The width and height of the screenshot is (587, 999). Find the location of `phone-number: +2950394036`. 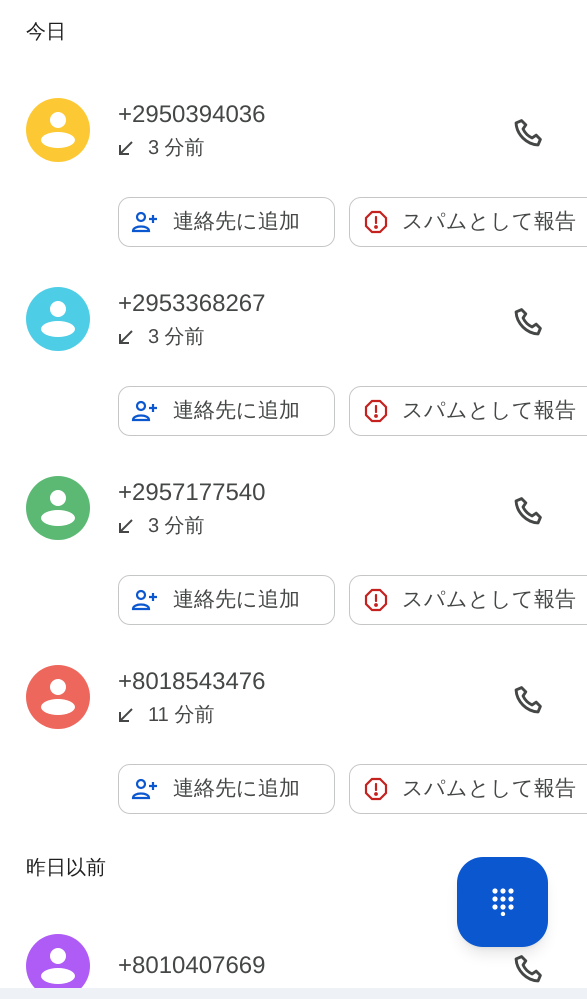

phone-number: +2950394036 is located at coordinates (192, 115).